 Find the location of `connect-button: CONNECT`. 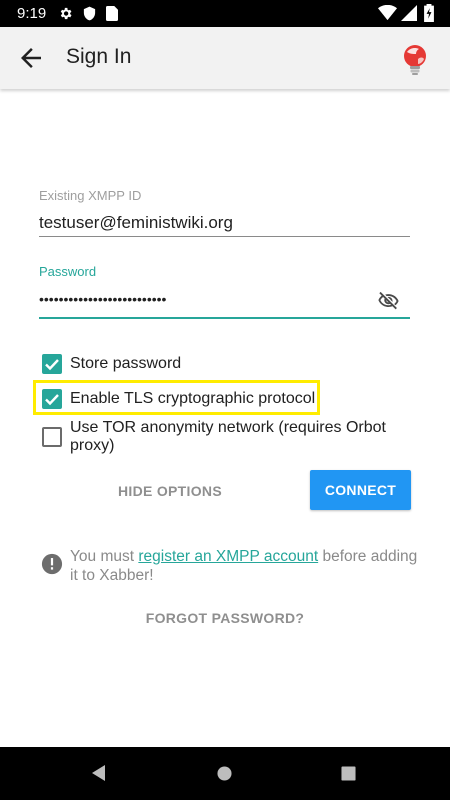

connect-button: CONNECT is located at coordinates (360, 490).